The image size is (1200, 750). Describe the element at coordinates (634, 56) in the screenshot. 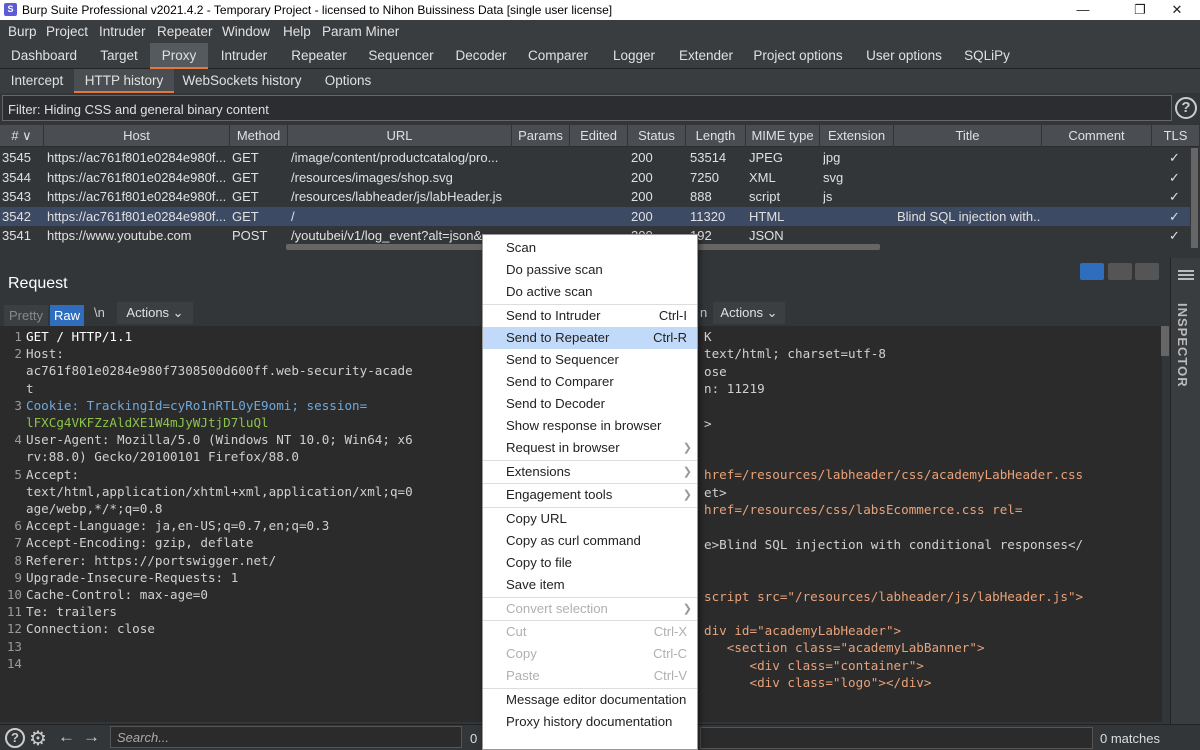

I see `tab-logger: Logger` at that location.